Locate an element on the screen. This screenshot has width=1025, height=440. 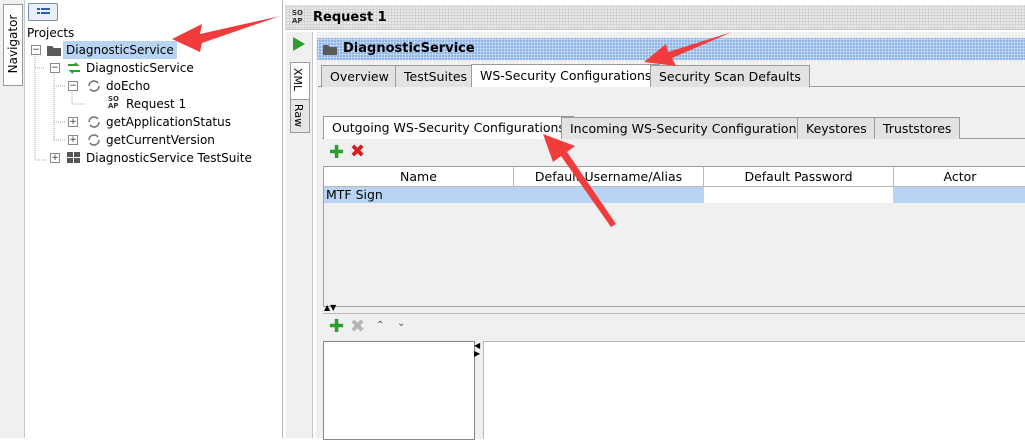
navigator-tab: Navigator is located at coordinates (13, 45).